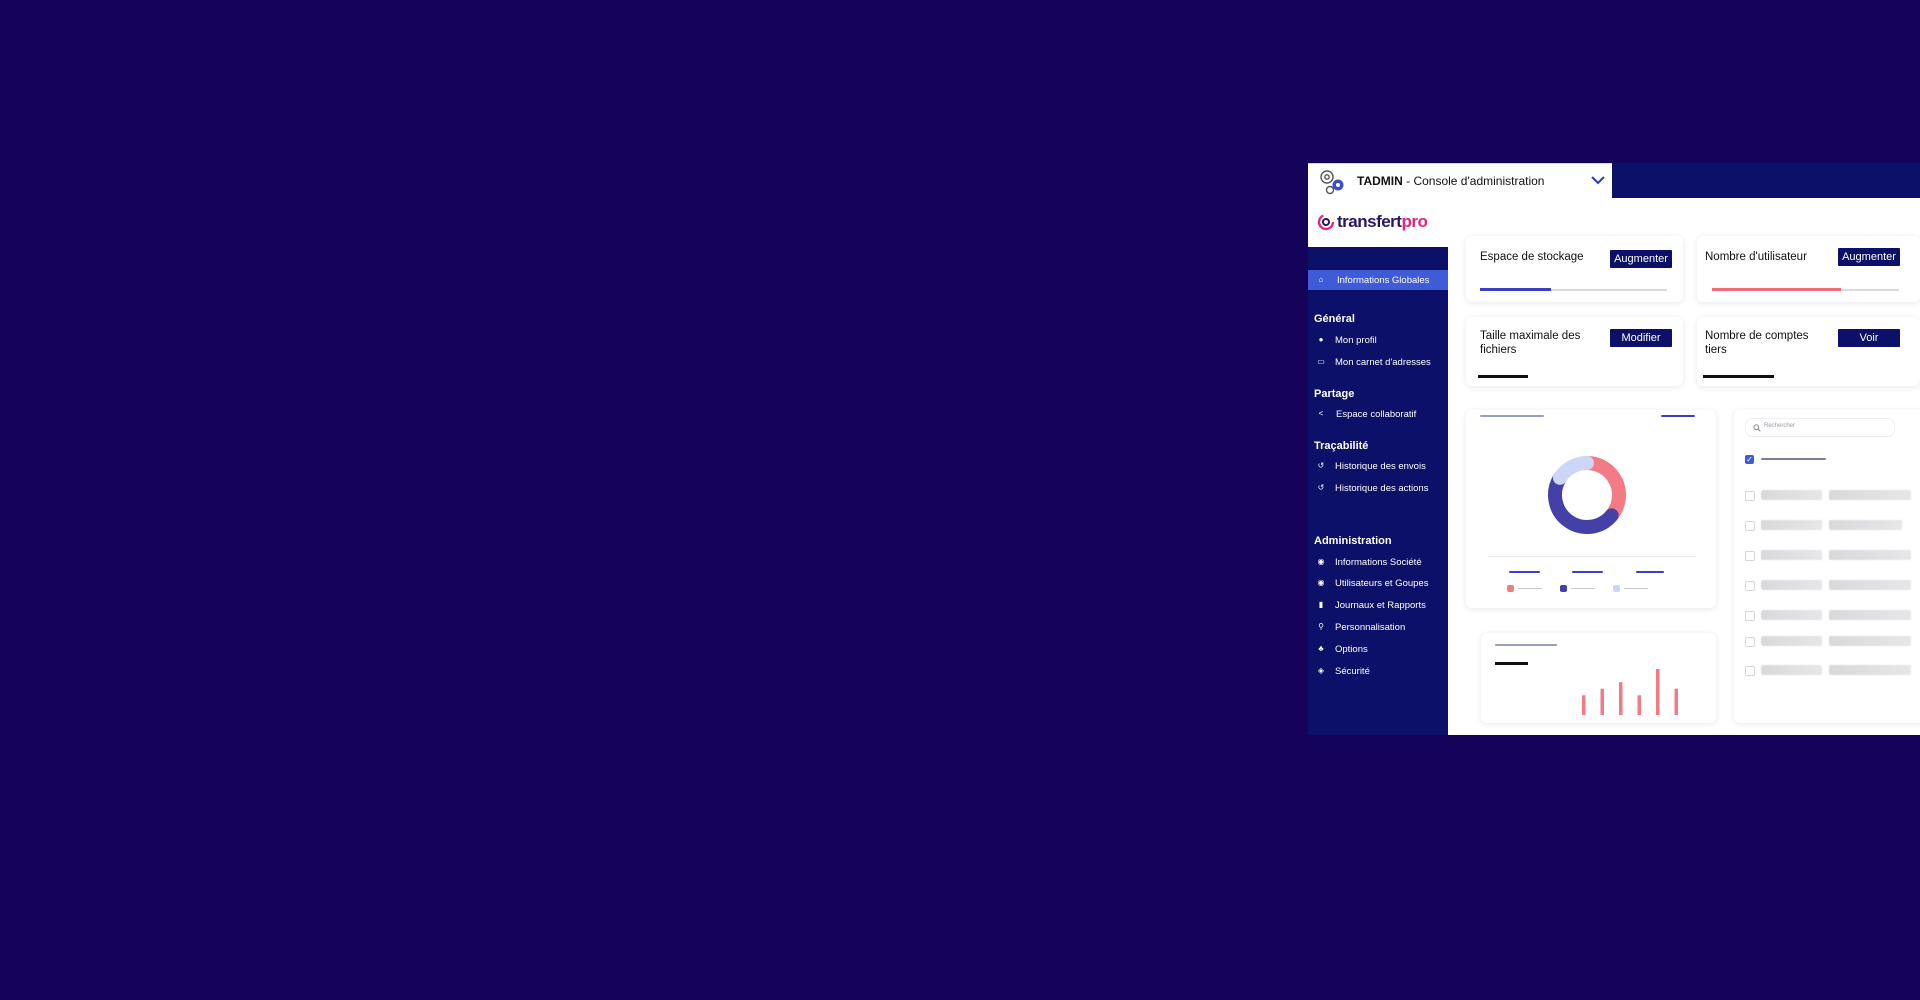  I want to click on section-tracabilite-title: Traçabilité, so click(1341, 446).